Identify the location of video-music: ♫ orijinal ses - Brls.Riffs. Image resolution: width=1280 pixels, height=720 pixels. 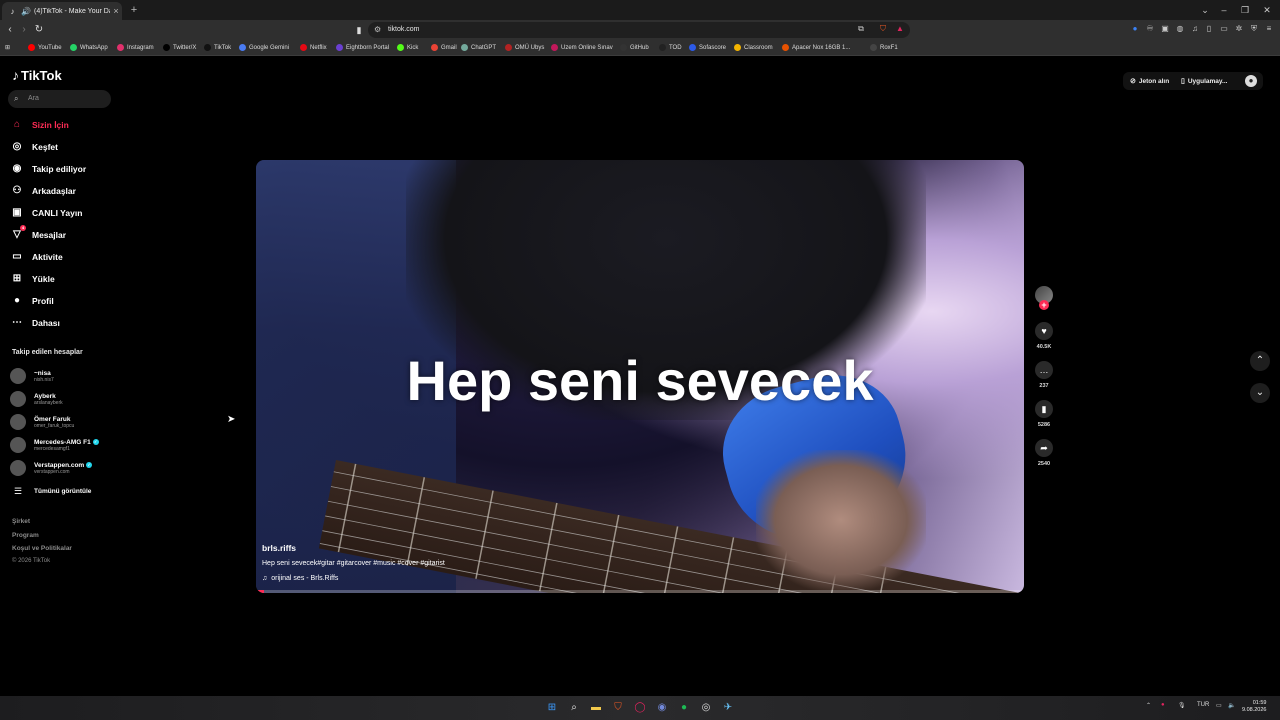
(300, 578).